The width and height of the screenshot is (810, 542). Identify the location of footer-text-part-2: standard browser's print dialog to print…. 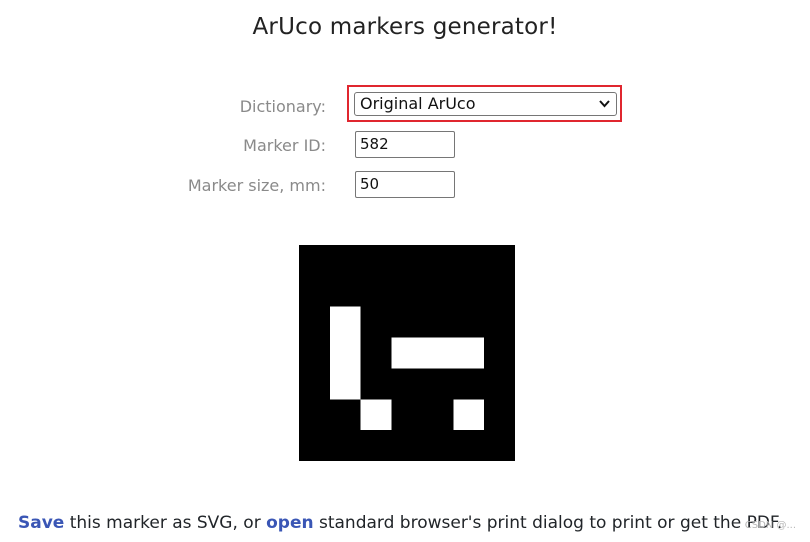
(548, 523).